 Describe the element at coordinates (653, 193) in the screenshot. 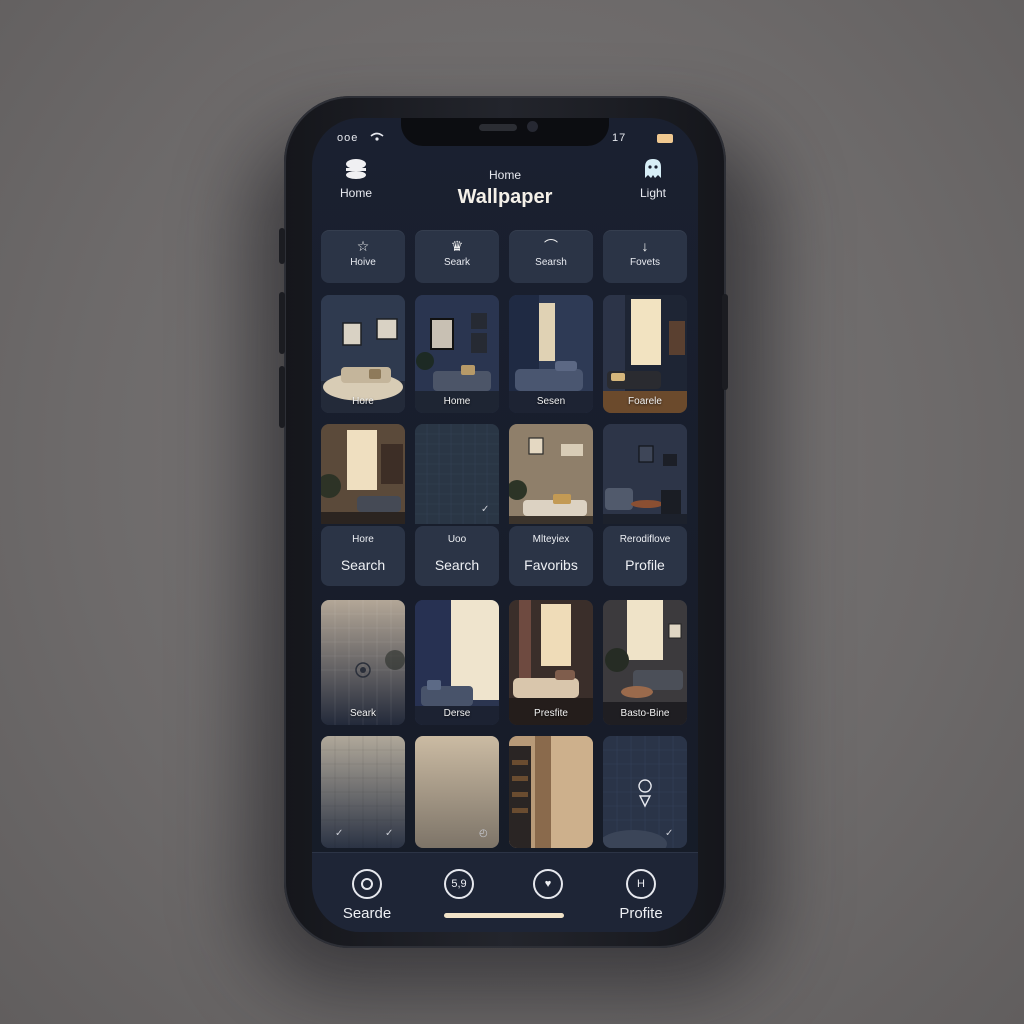

I see `light-label: Light` at that location.